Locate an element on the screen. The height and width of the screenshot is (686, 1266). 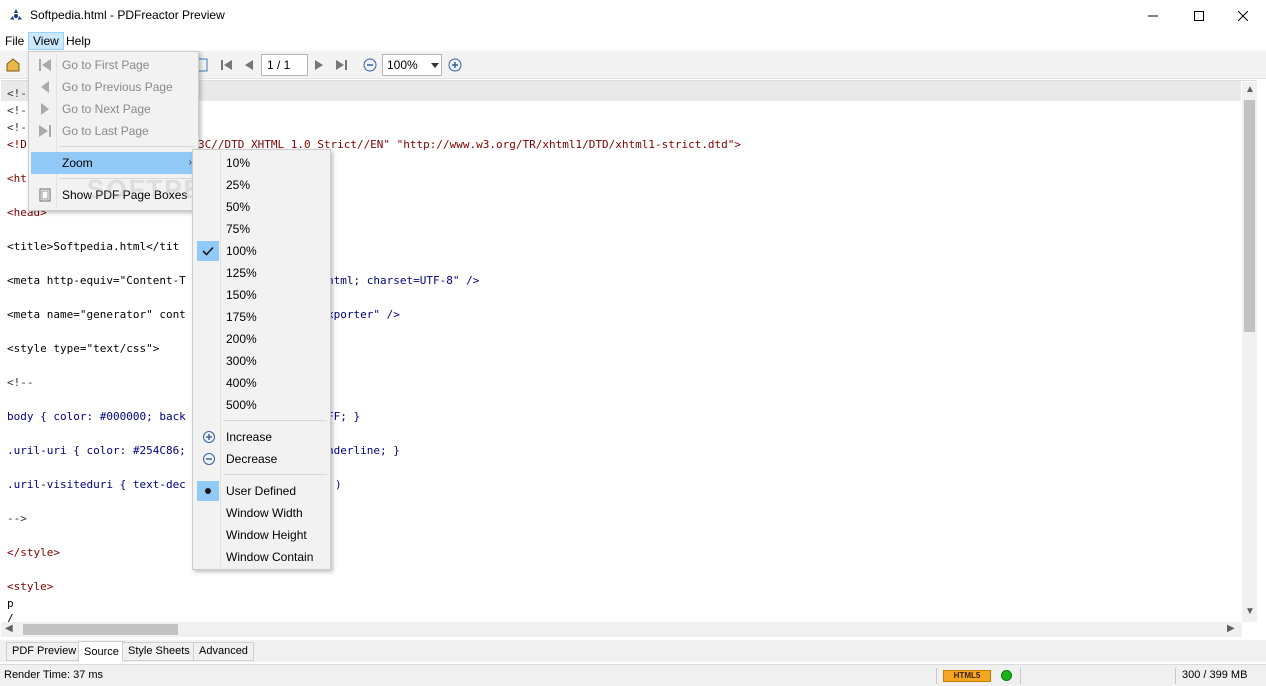
previous-page-button is located at coordinates (249, 65).